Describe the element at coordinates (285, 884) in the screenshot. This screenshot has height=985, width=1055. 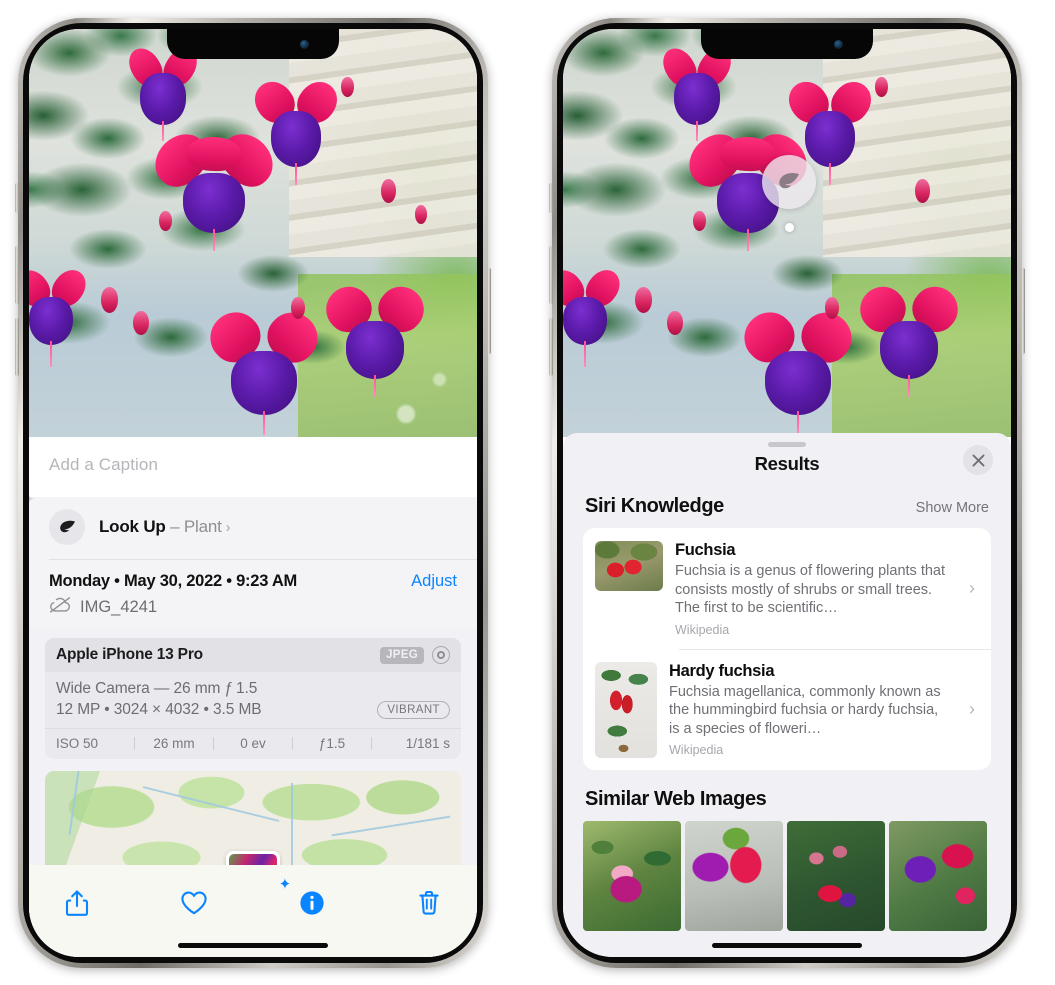
I see `sparkle-icon: ✦` at that location.